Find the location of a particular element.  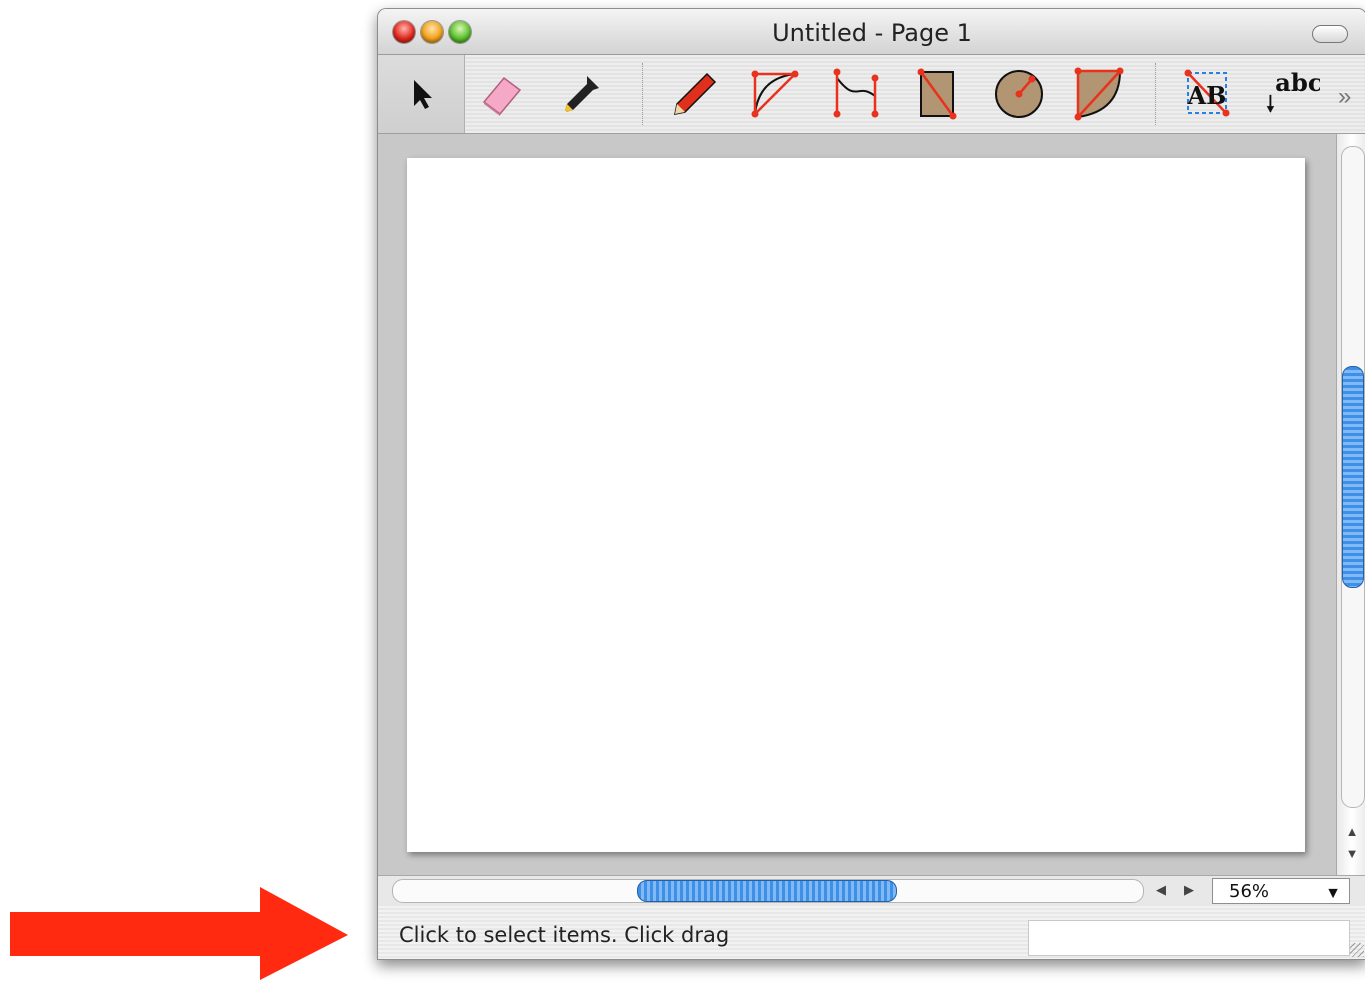

chevron-down-icon: ▼ is located at coordinates (1333, 893).